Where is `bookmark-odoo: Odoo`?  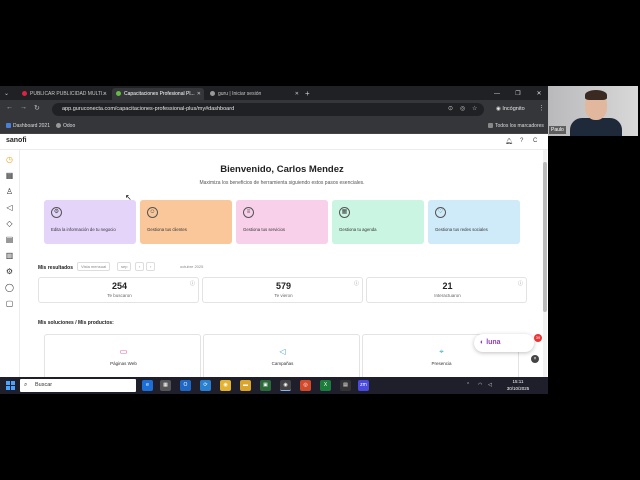 bookmark-odoo: Odoo is located at coordinates (65, 126).